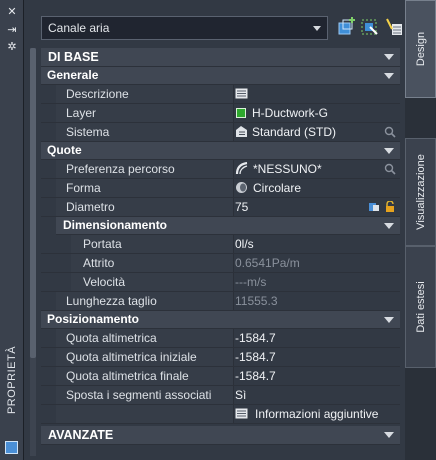 The height and width of the screenshot is (460, 436). I want to click on lock-icon, so click(390, 207).